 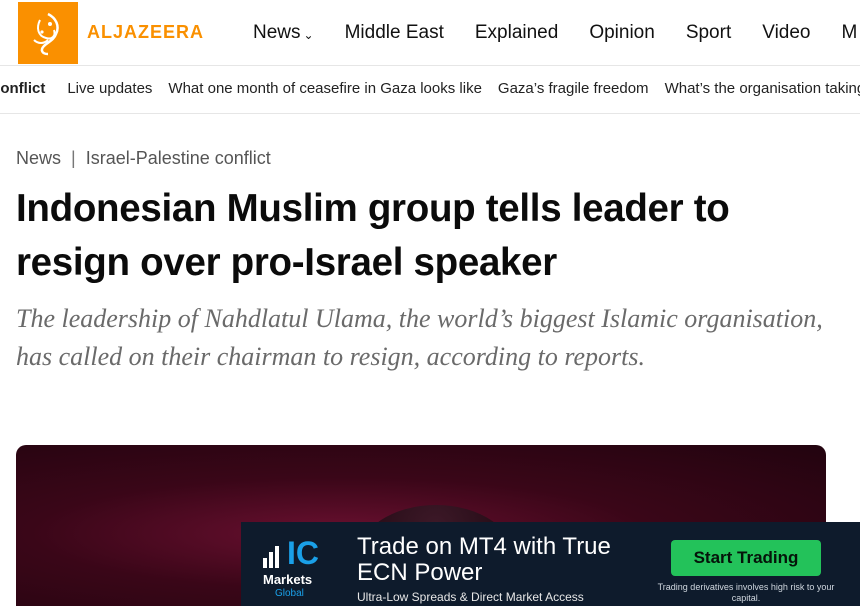 I want to click on ad-headline: Trade on MT4 with True ECN Power, so click(x=484, y=559).